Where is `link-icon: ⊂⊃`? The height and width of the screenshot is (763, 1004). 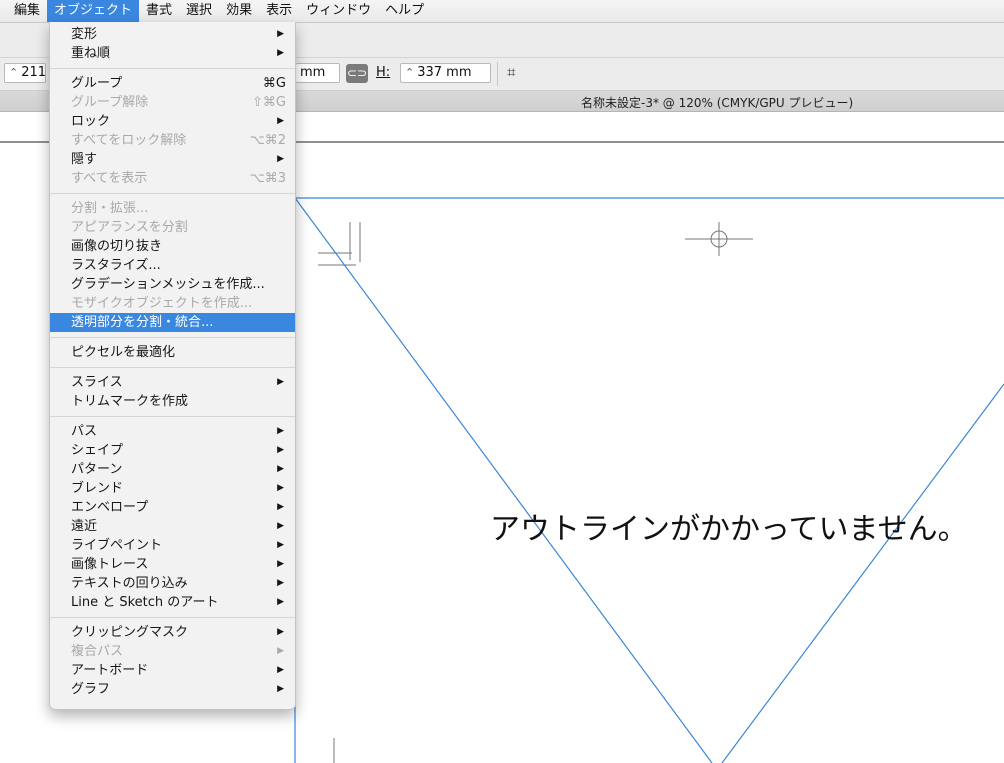
link-icon: ⊂⊃ is located at coordinates (357, 73).